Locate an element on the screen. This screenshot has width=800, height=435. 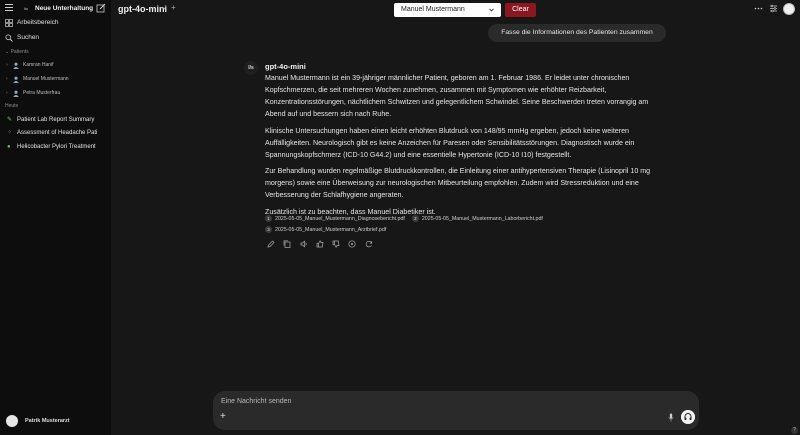
message-composer: Eine Nachricht senden + is located at coordinates (456, 410).